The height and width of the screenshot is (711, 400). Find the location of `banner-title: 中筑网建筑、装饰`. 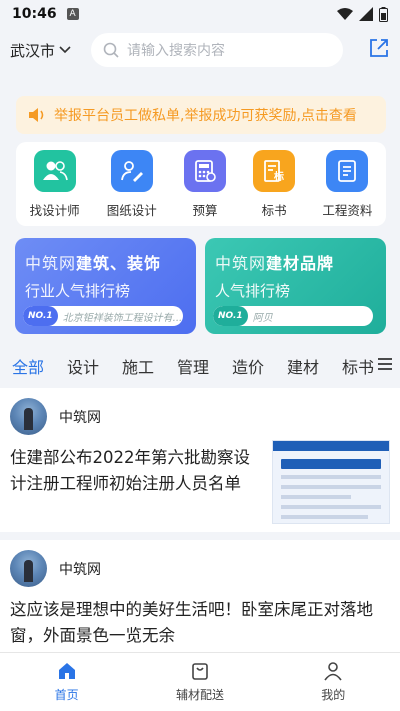

banner-title: 中筑网建筑、装饰 is located at coordinates (93, 263).